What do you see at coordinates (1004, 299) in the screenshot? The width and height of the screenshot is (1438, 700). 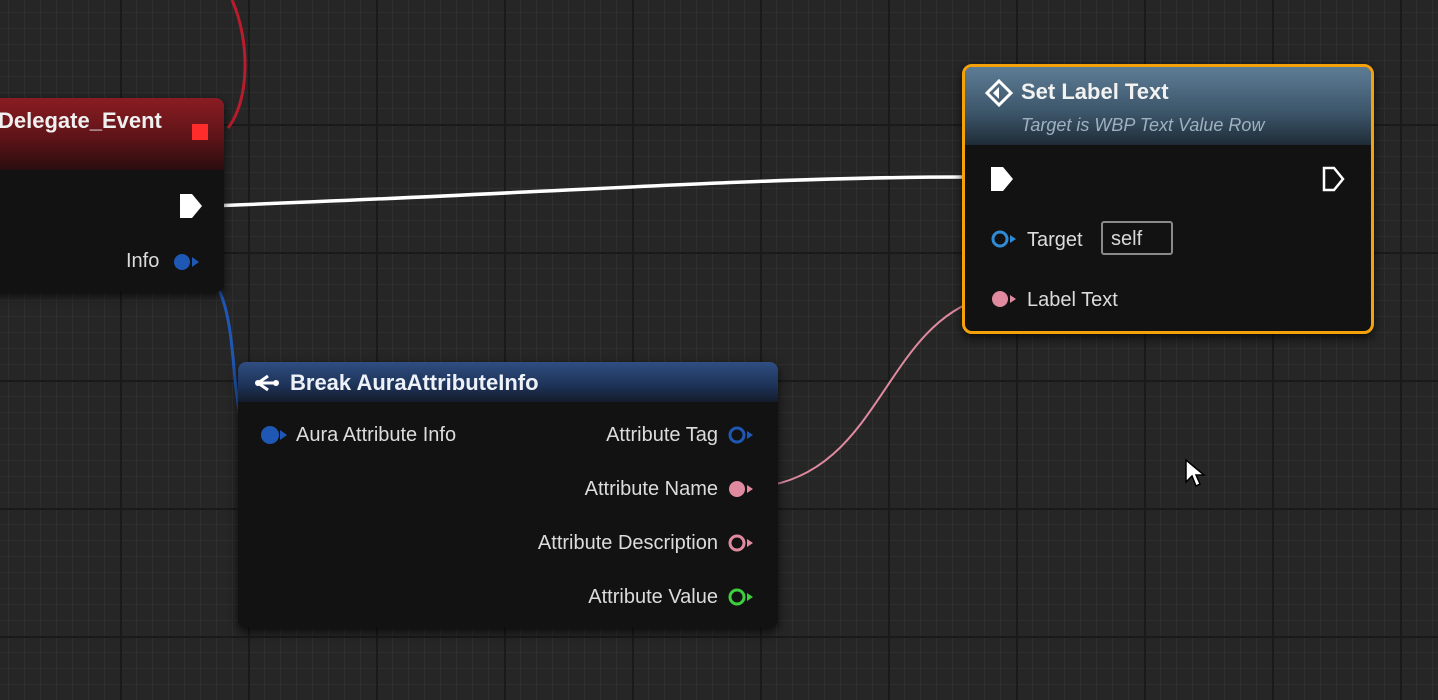 I see `label-text-pin-icon` at bounding box center [1004, 299].